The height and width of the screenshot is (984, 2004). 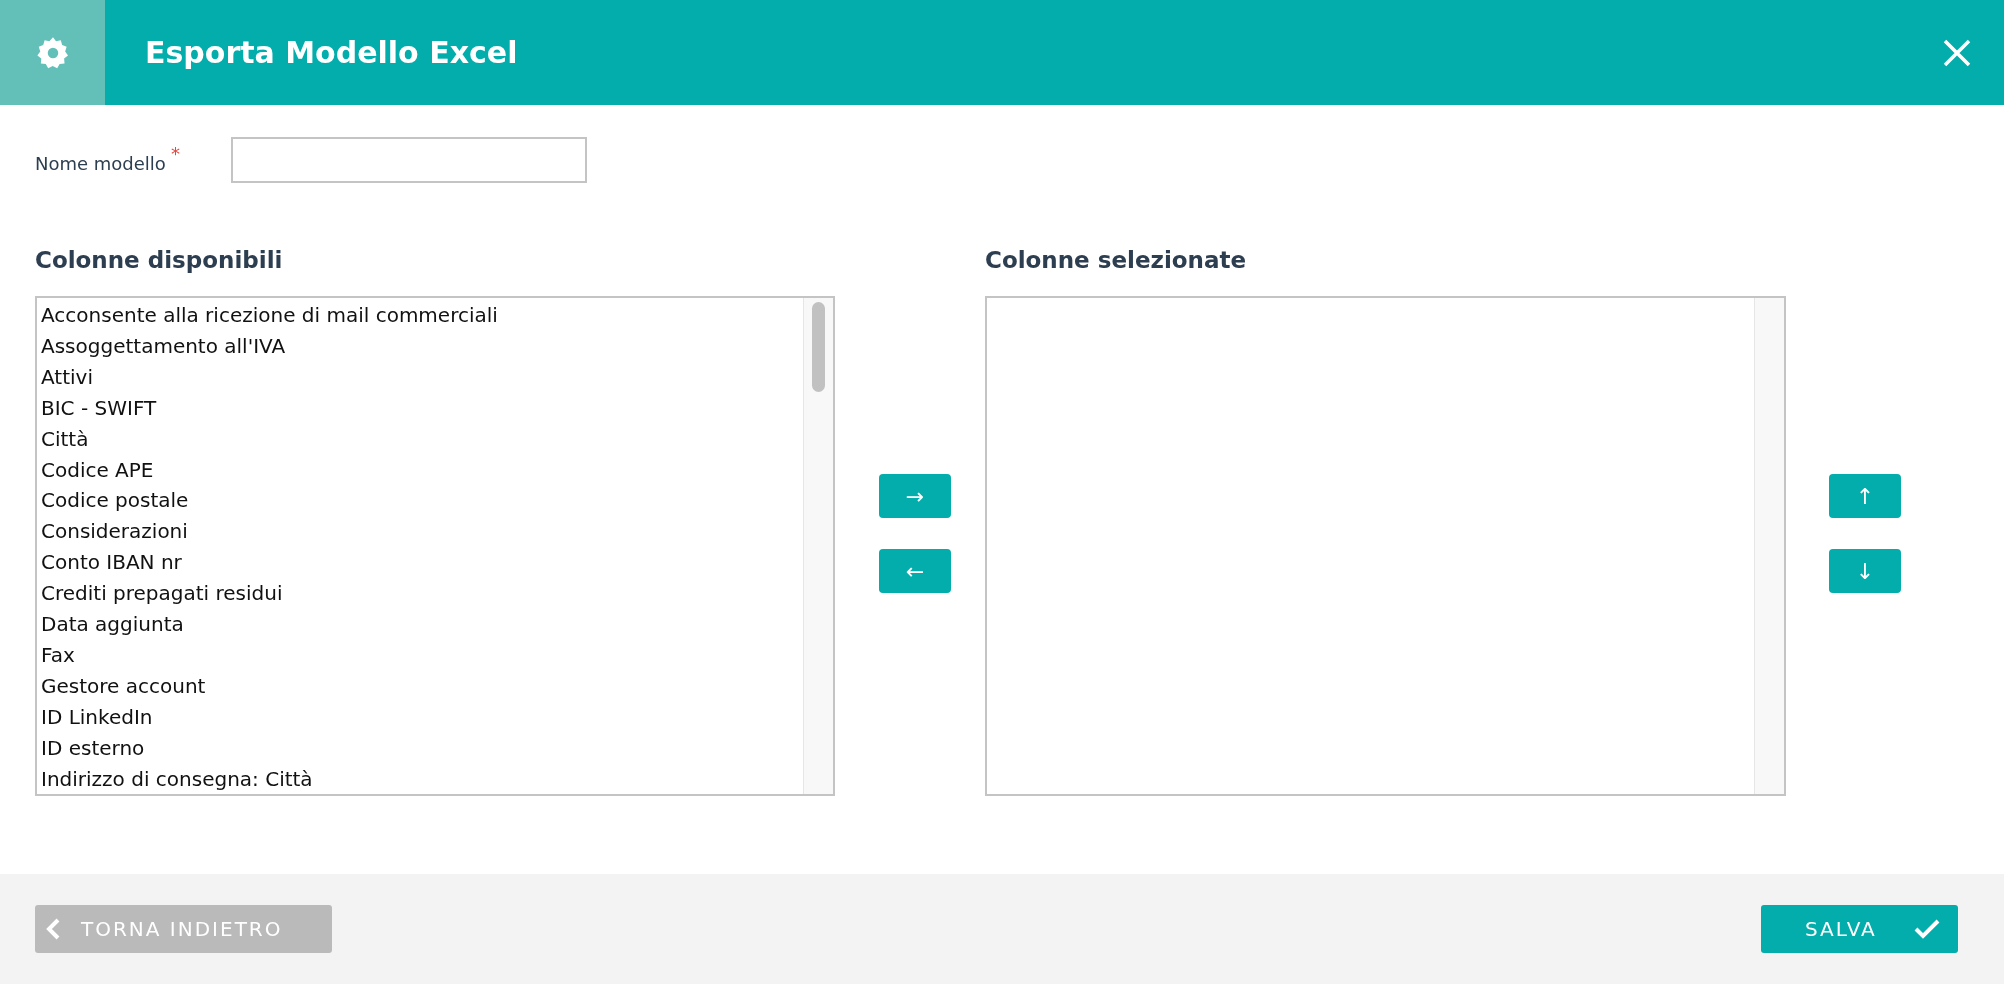 What do you see at coordinates (420, 346) in the screenshot?
I see `list-item: Assoggettamento all'IVA` at bounding box center [420, 346].